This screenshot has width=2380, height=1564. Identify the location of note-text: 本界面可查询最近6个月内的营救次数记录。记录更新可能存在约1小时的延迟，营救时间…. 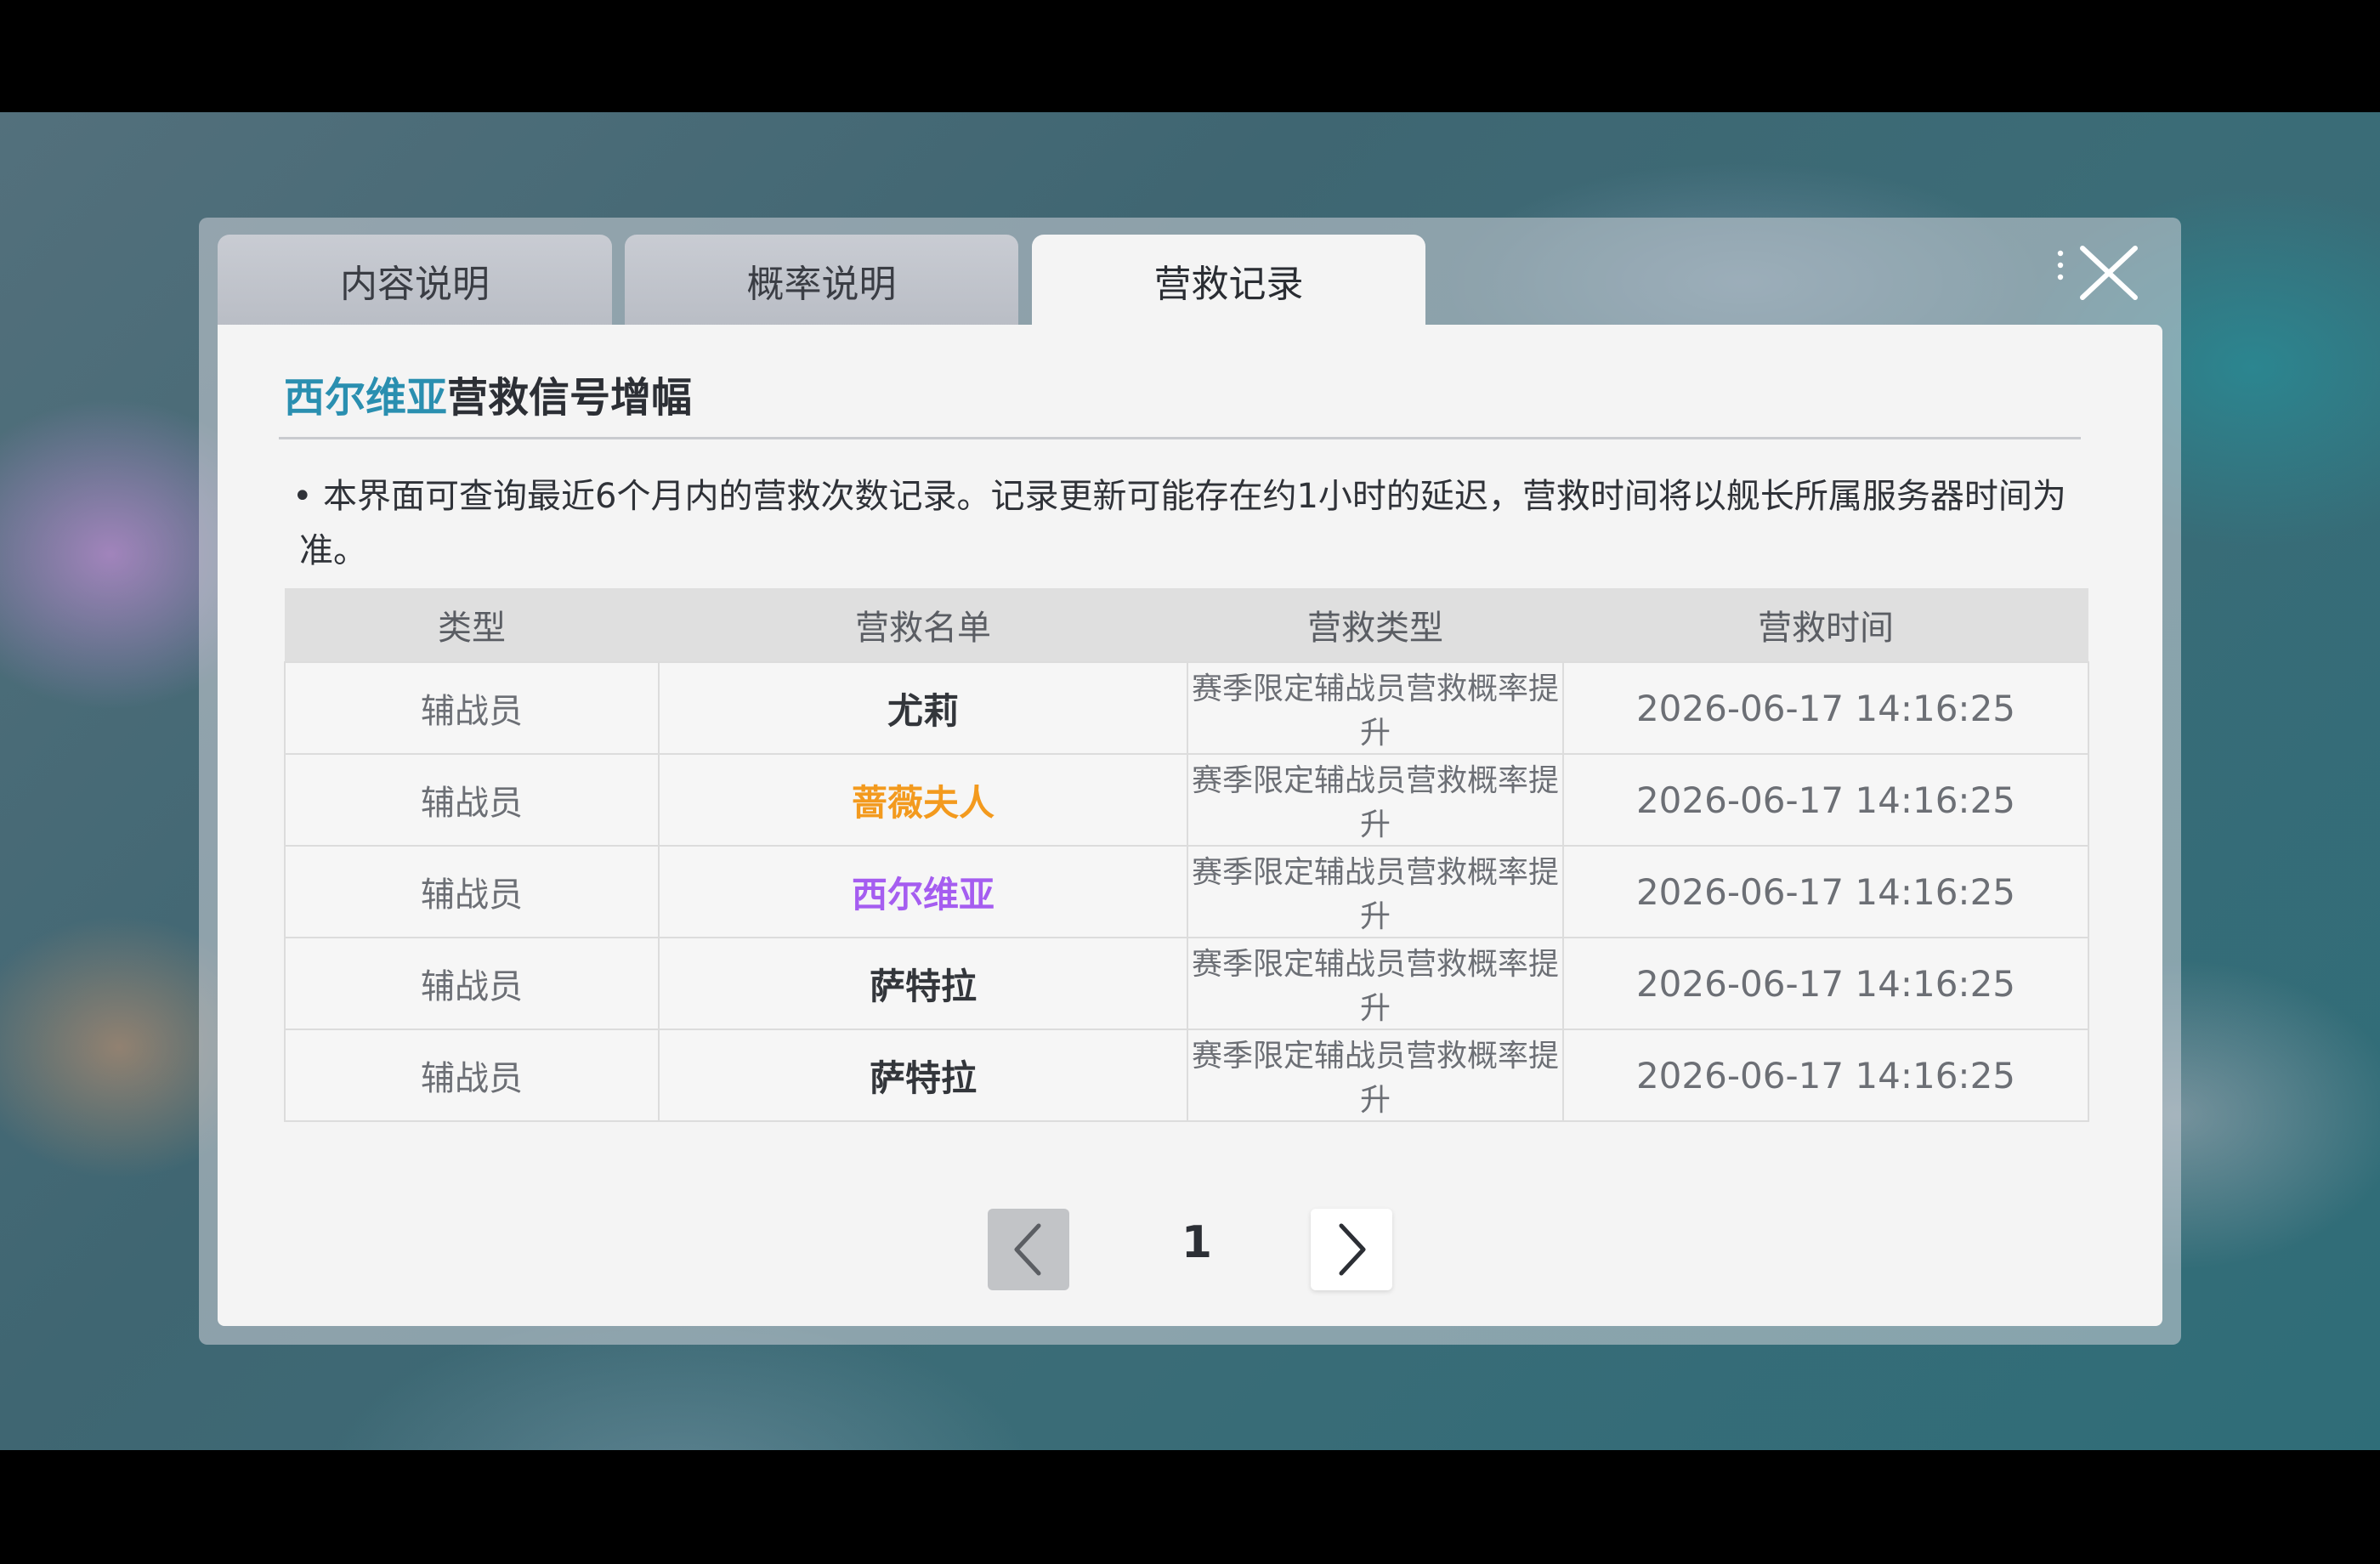
(1182, 523).